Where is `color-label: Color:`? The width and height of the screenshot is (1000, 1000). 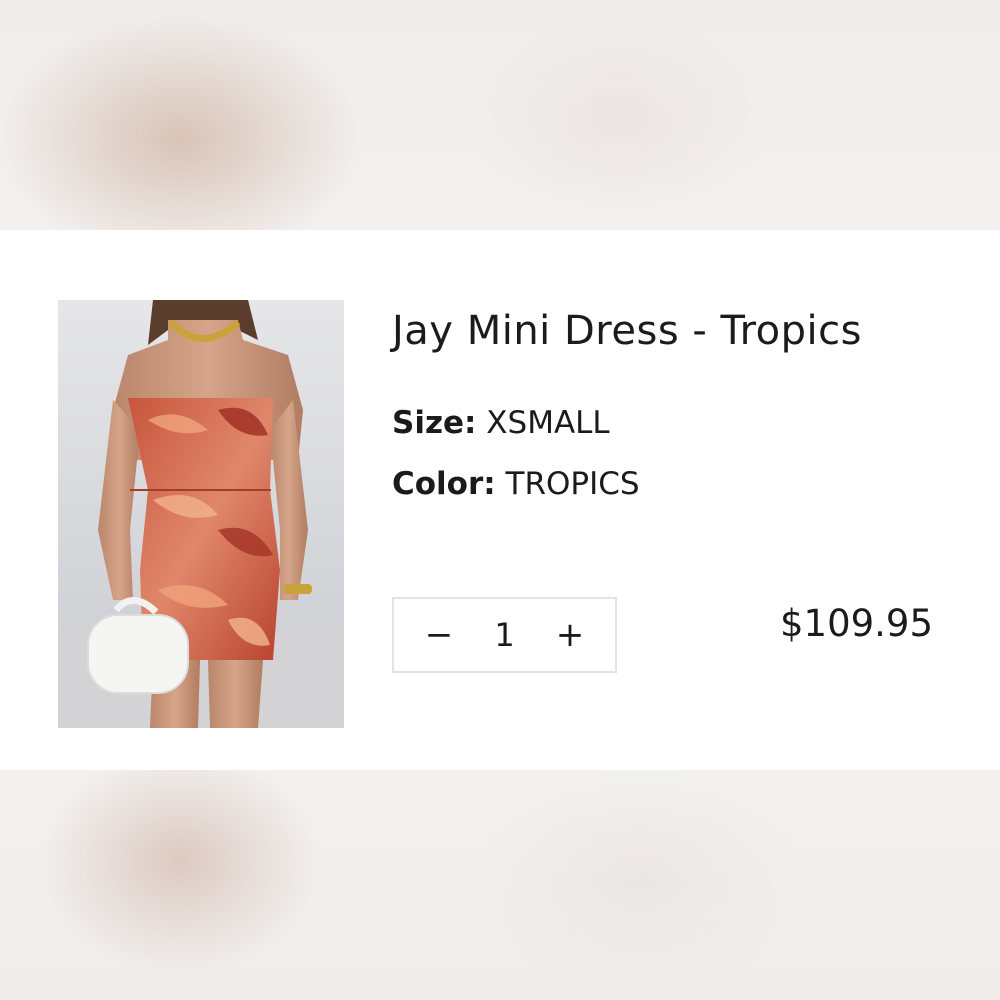 color-label: Color: is located at coordinates (444, 484).